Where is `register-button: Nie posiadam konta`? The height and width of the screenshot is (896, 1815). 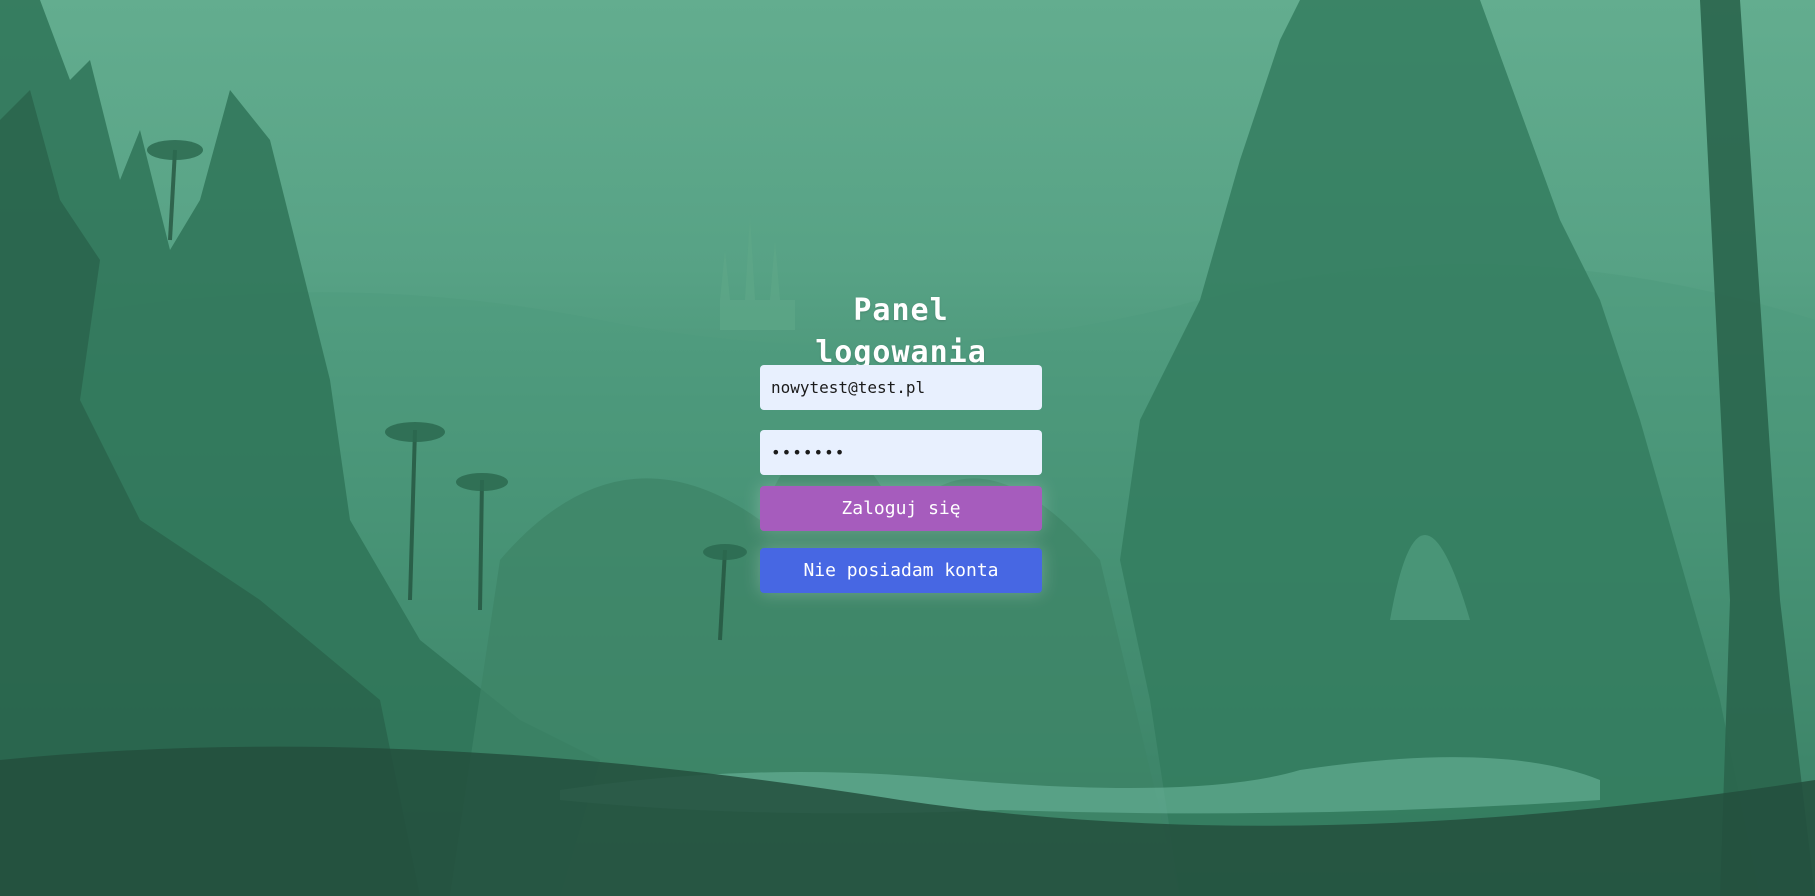
register-button: Nie posiadam konta is located at coordinates (901, 570).